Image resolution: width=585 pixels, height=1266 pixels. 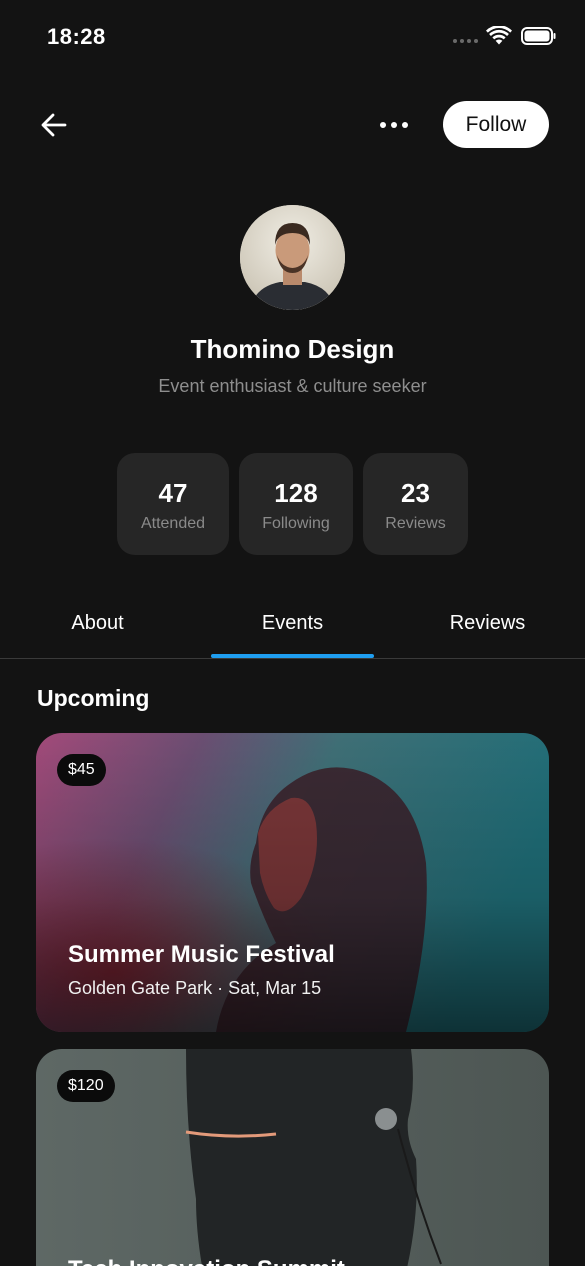 What do you see at coordinates (97, 628) in the screenshot?
I see `tab-about: About` at bounding box center [97, 628].